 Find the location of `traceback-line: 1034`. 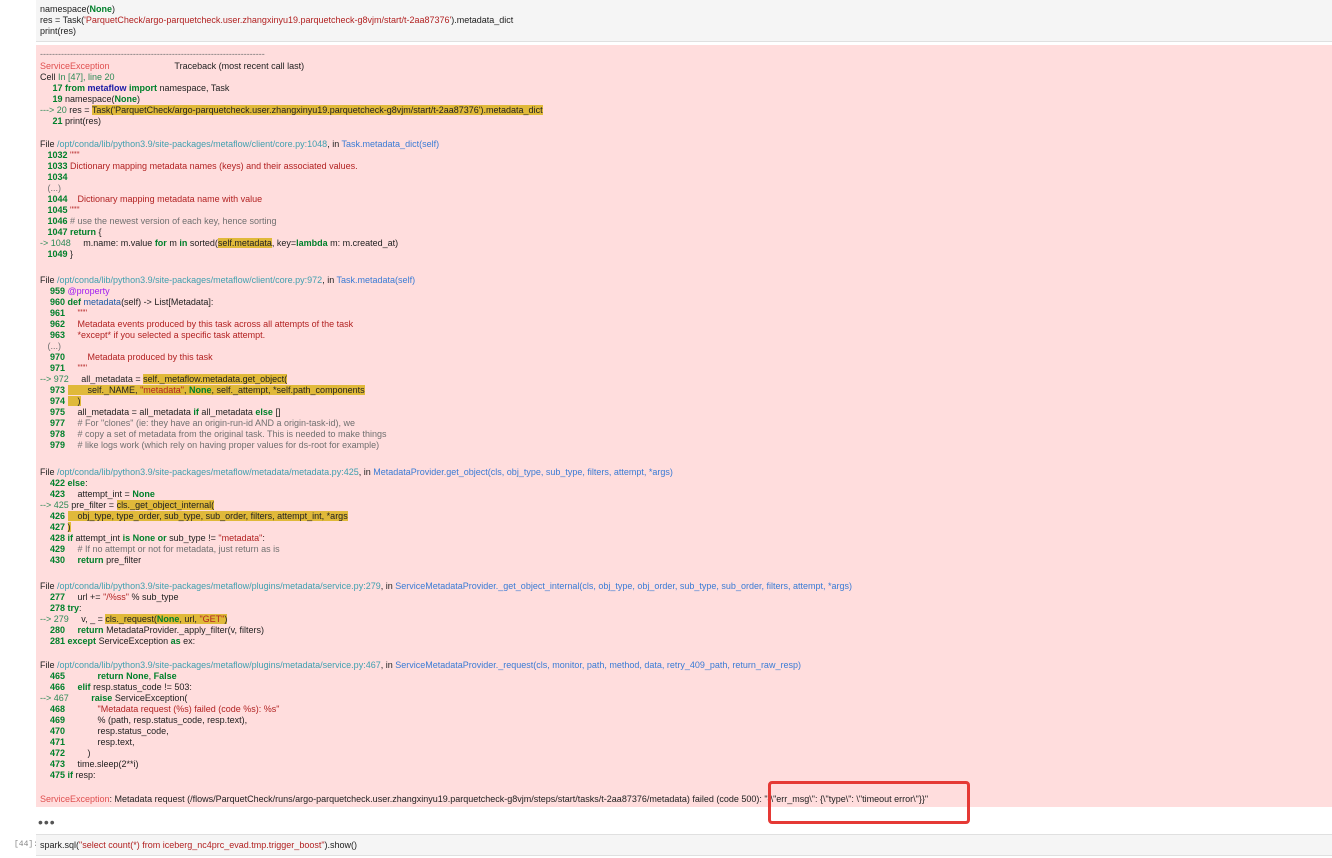

traceback-line: 1034 is located at coordinates (55, 177).